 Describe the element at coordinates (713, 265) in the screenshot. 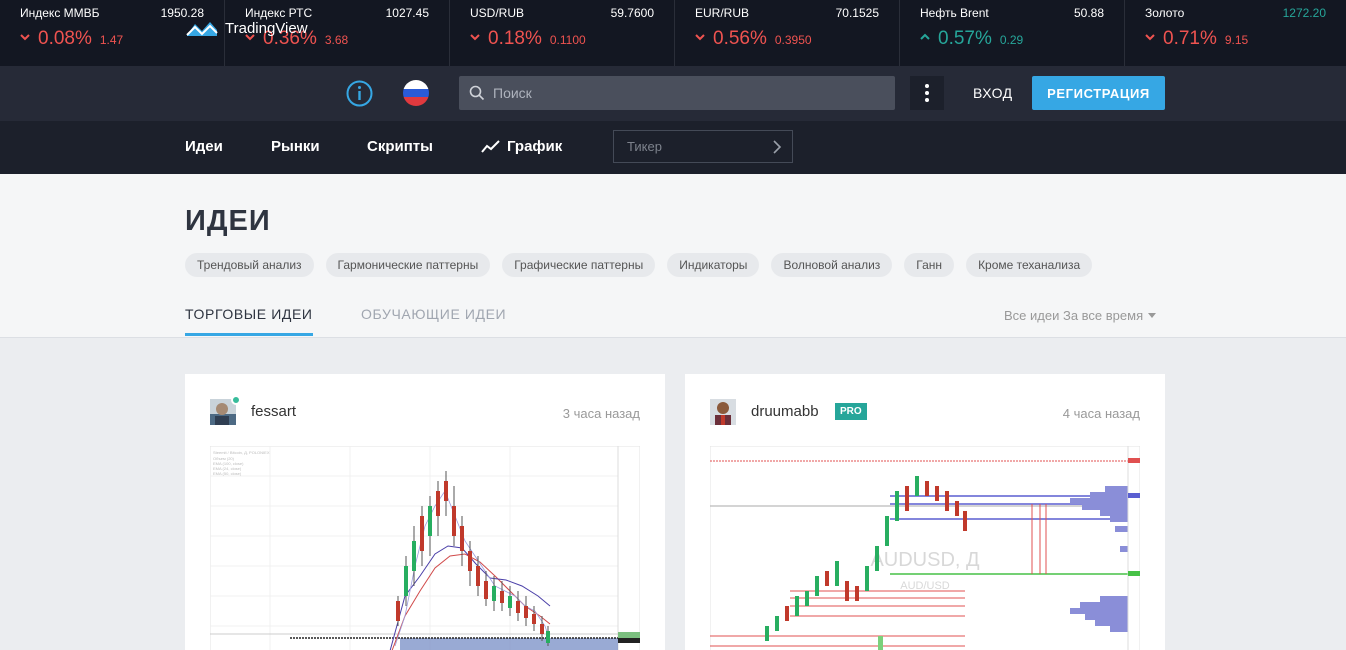

I see `chip-indicators: Индикаторы` at that location.